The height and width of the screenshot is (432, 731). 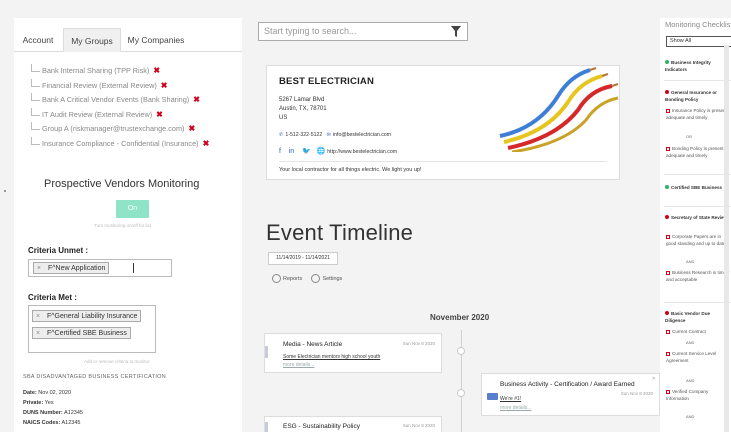 What do you see at coordinates (291, 151) in the screenshot?
I see `linkedin-icon: in` at bounding box center [291, 151].